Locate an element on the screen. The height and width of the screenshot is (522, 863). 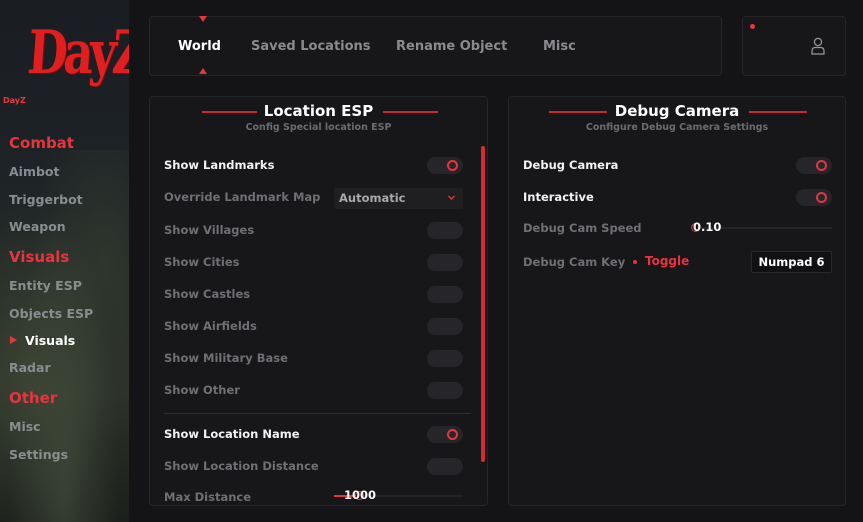
nav-item-entity-esp: Entity ESP is located at coordinates (45, 285).